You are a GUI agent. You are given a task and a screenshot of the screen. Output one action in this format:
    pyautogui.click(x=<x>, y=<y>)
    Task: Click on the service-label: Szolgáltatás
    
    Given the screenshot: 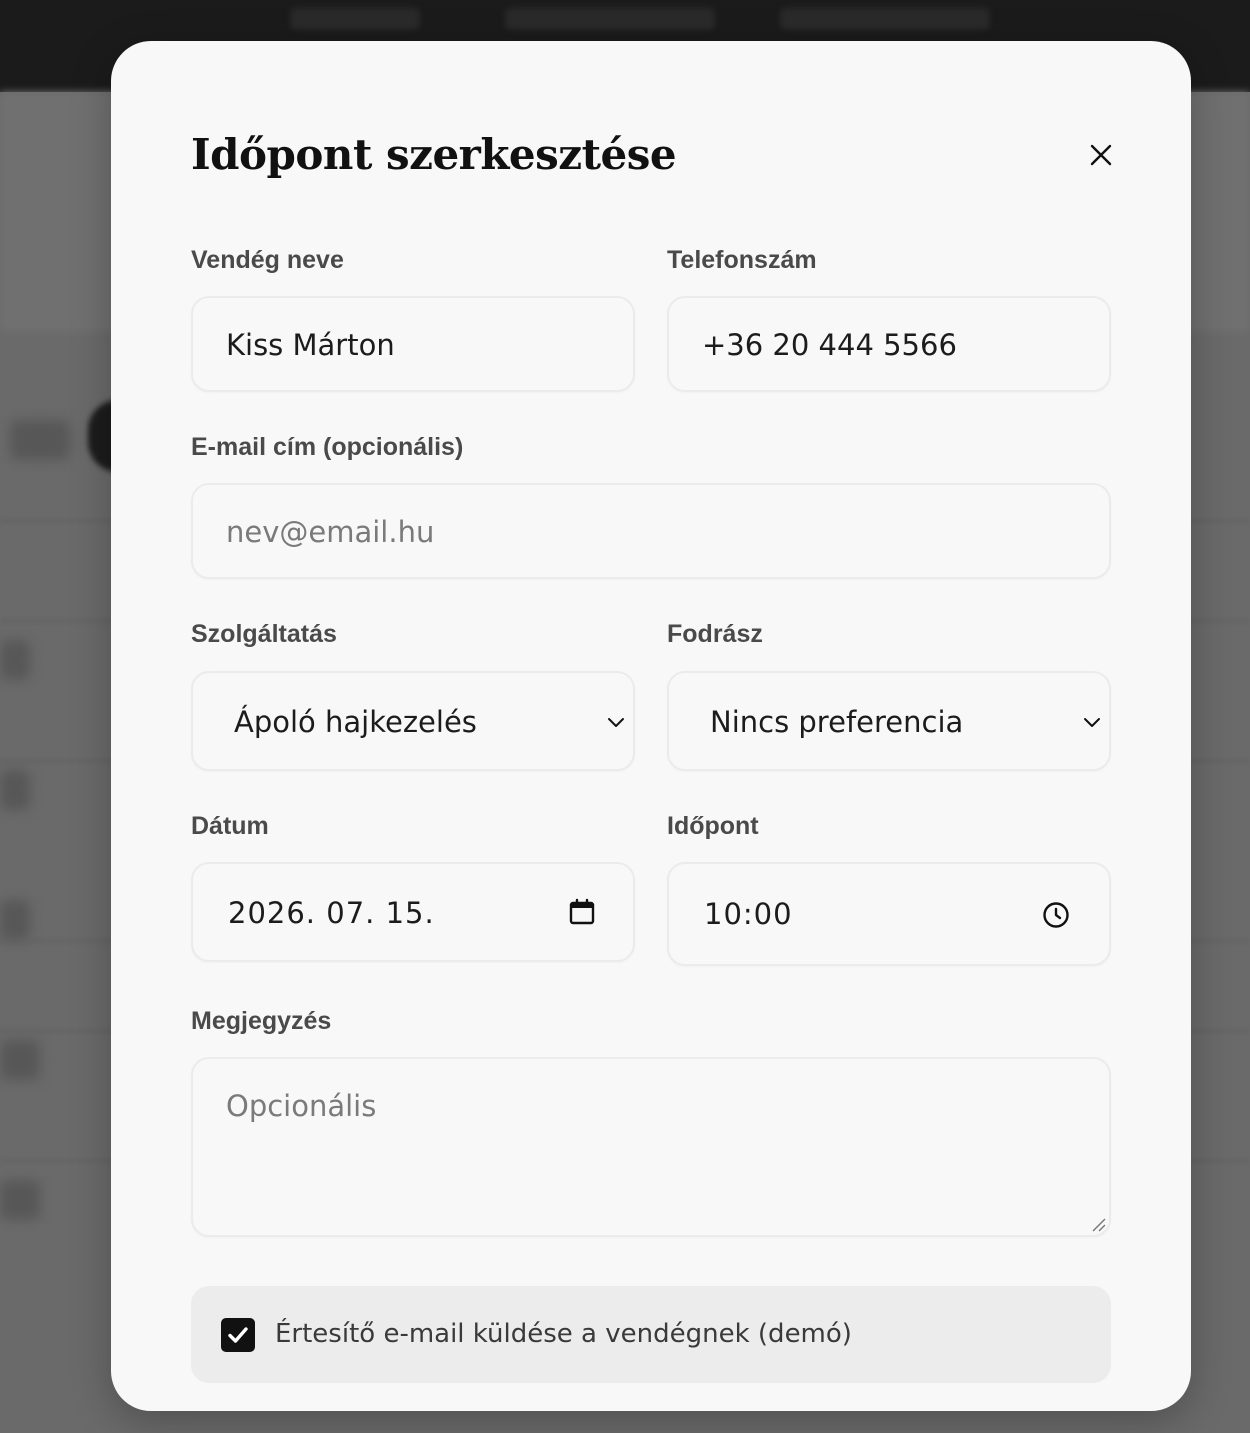 What is the action you would take?
    pyautogui.click(x=264, y=634)
    